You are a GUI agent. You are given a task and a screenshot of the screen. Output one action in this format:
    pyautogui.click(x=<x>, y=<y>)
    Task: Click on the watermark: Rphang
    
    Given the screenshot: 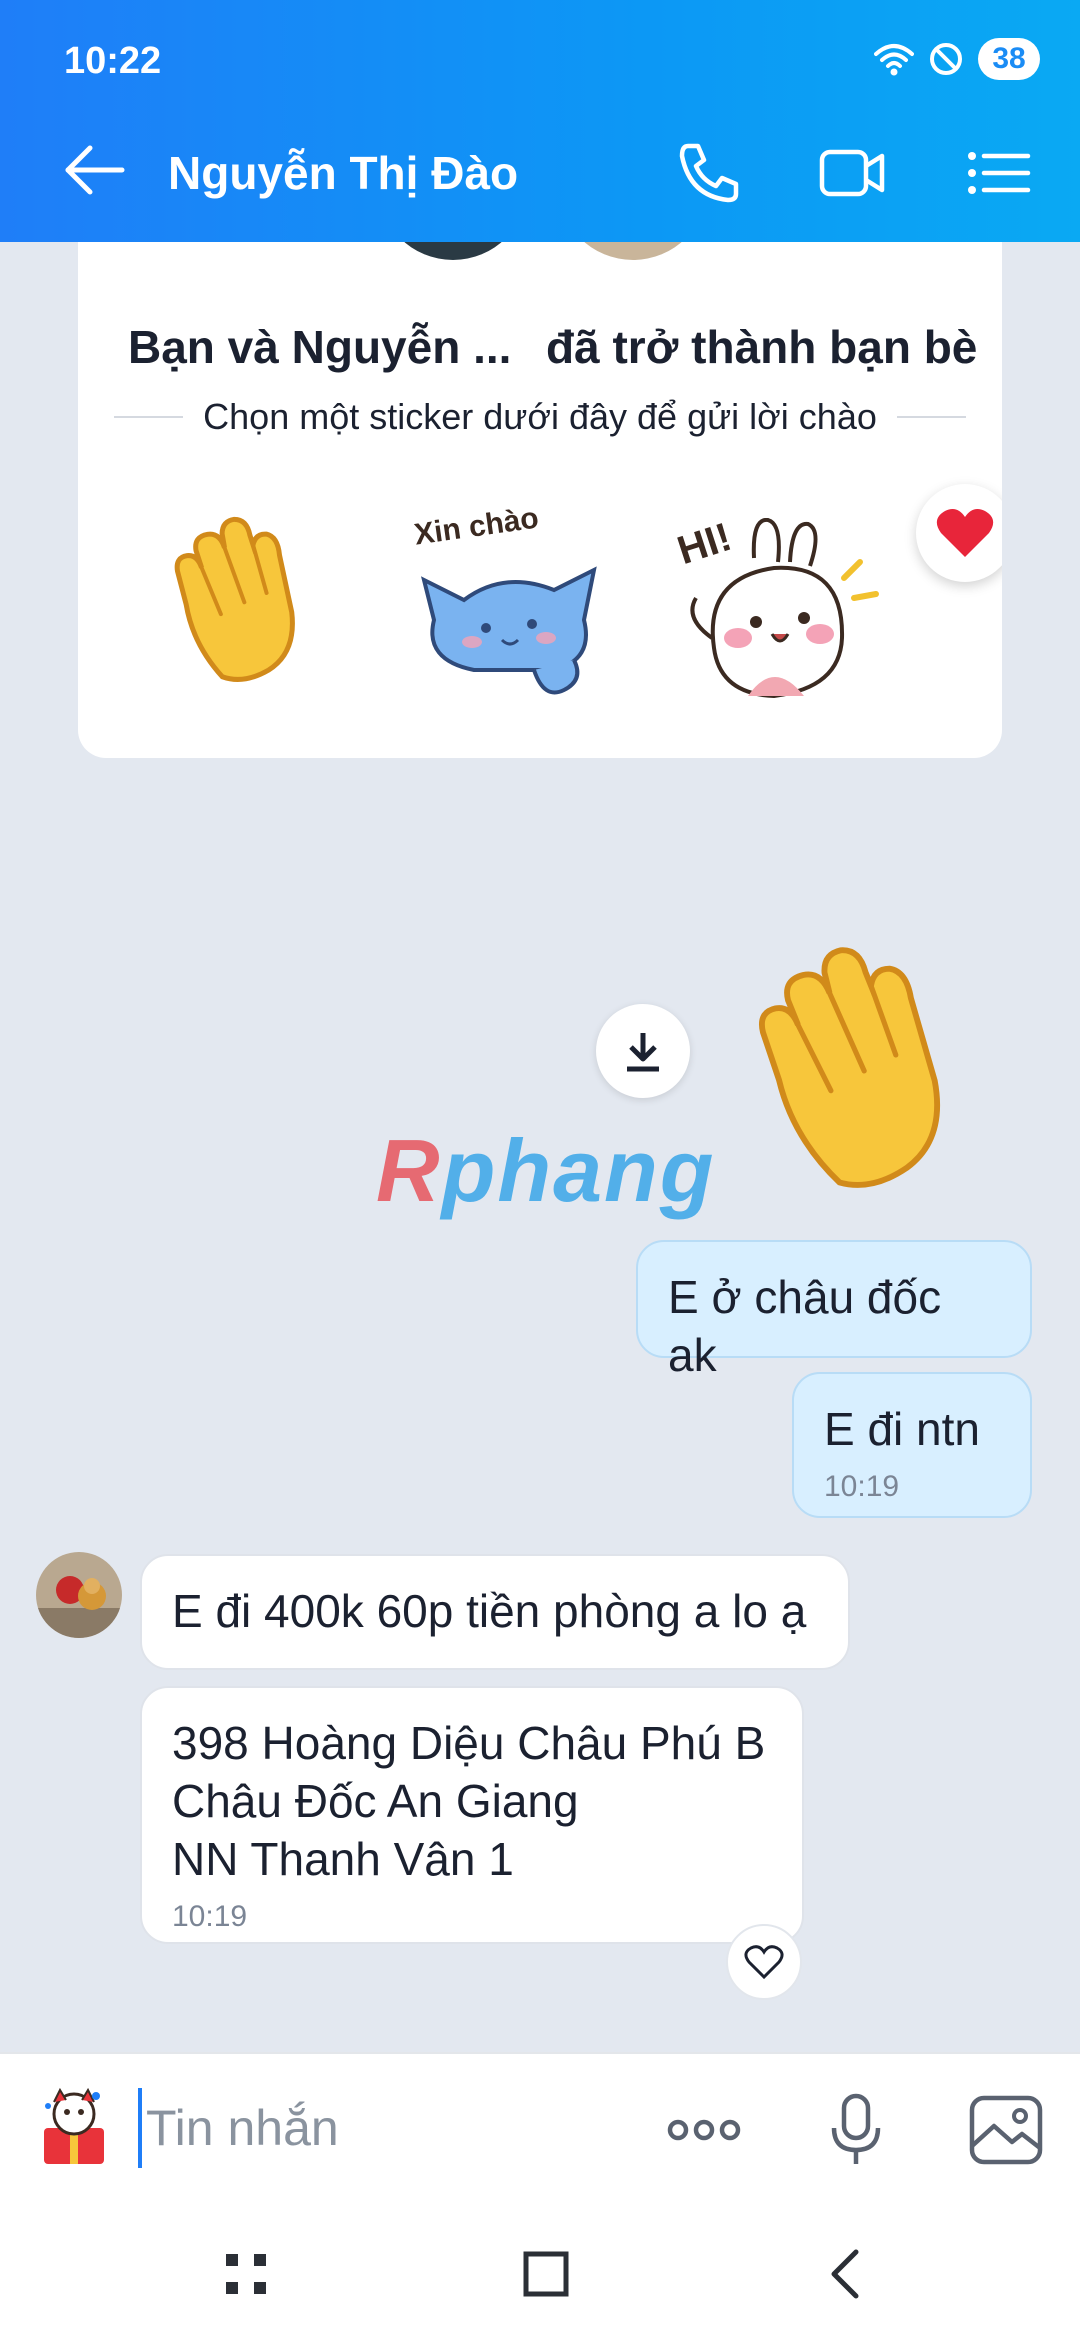 What is the action you would take?
    pyautogui.click(x=546, y=1171)
    